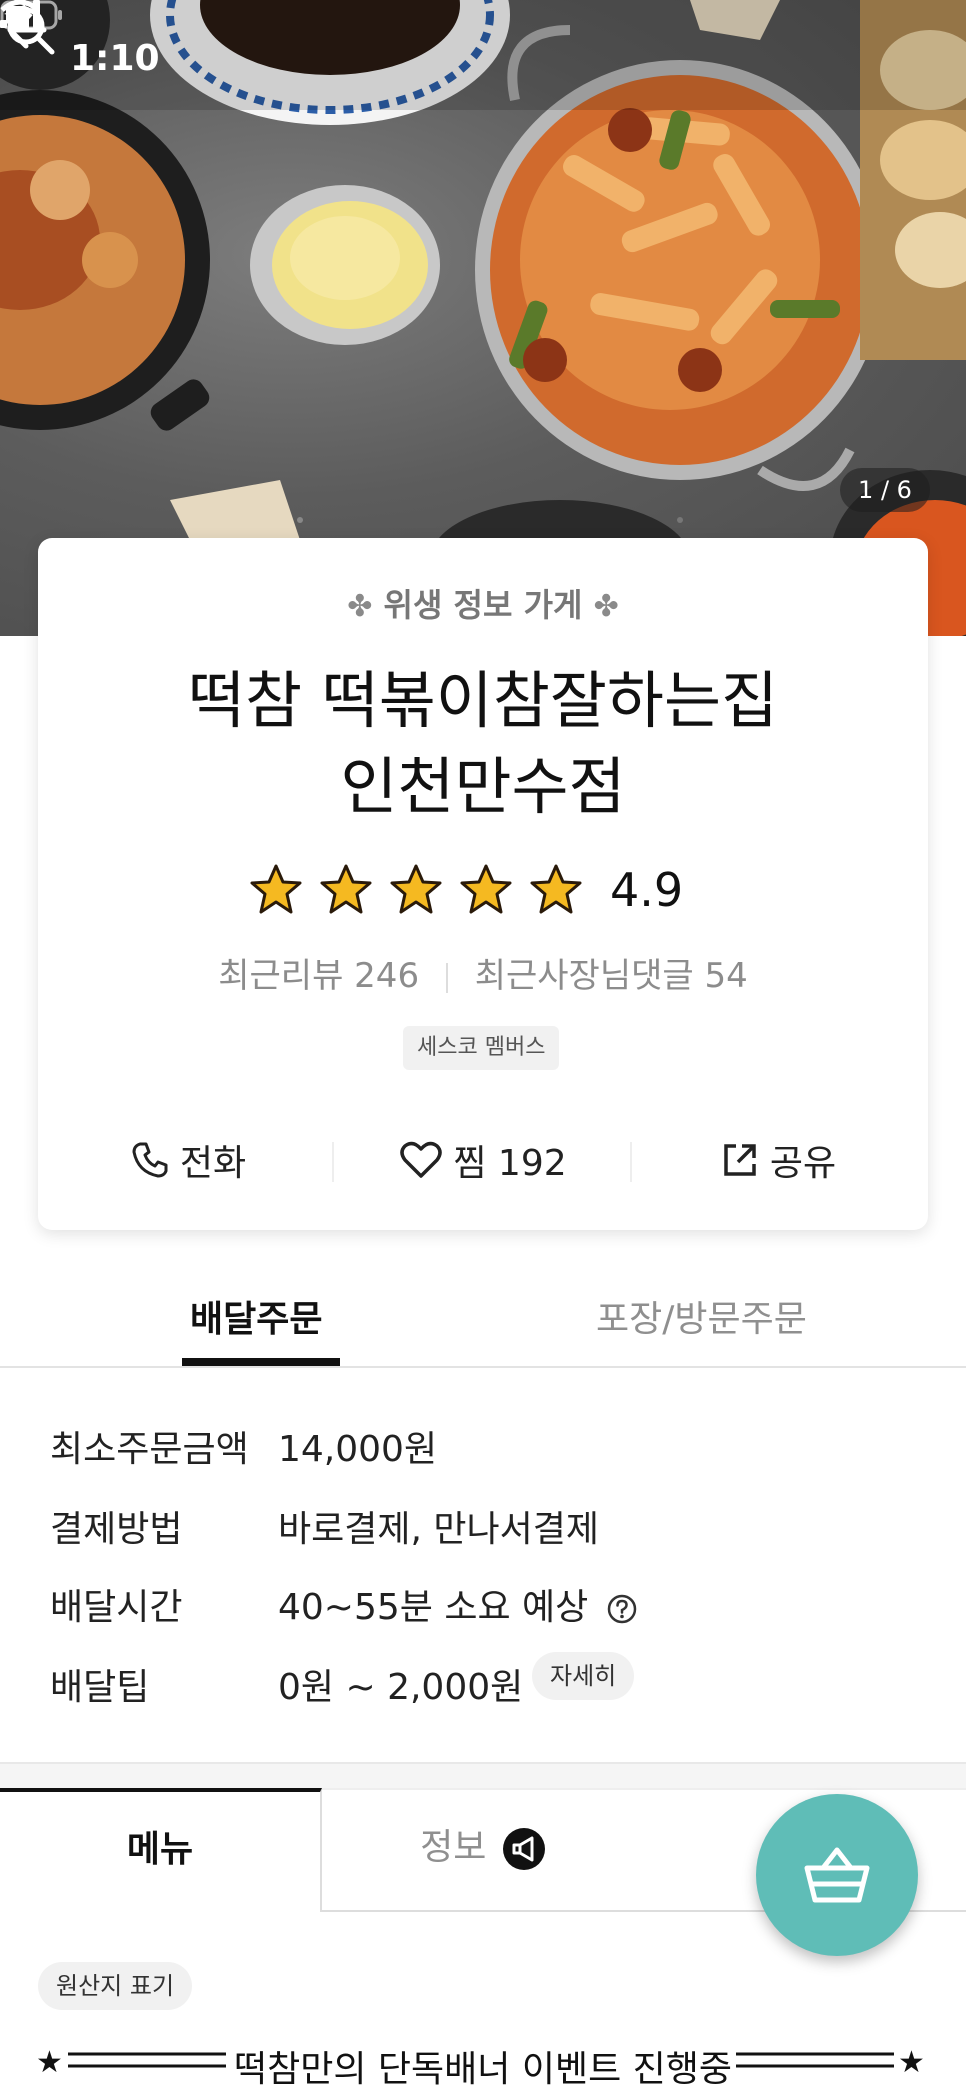 This screenshot has height=2091, width=966. I want to click on megaphone-icon, so click(523, 1849).